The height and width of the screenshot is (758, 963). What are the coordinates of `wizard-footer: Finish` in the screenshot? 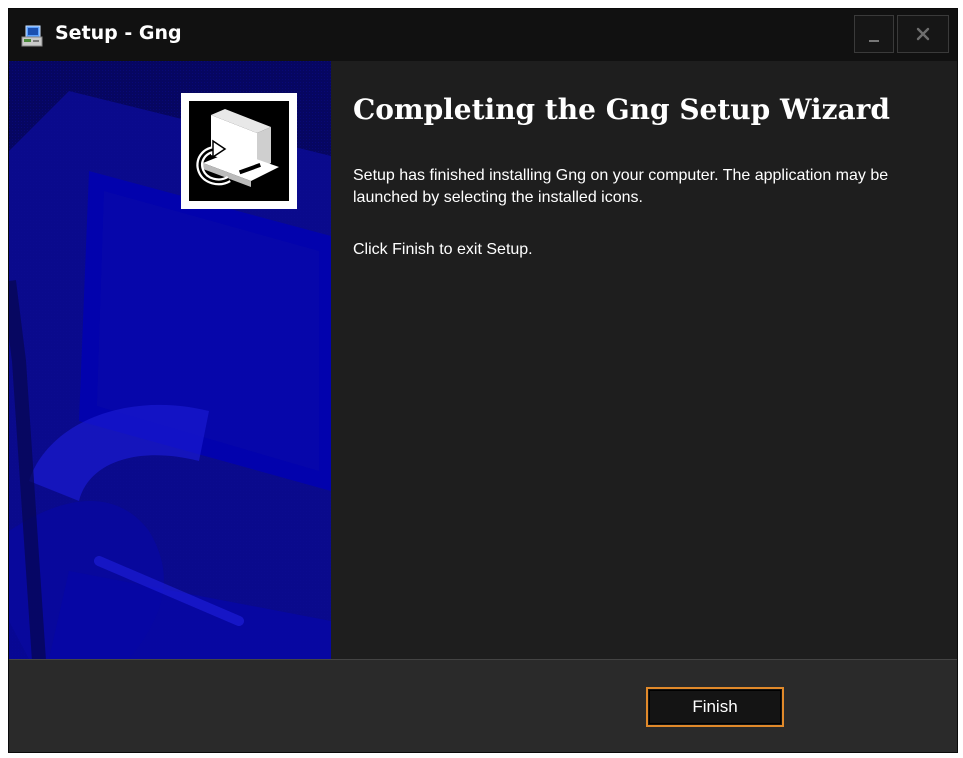 It's located at (483, 705).